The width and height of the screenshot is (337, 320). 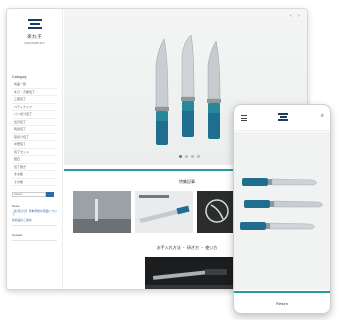 I want to click on hamburger-icon, so click(x=244, y=119).